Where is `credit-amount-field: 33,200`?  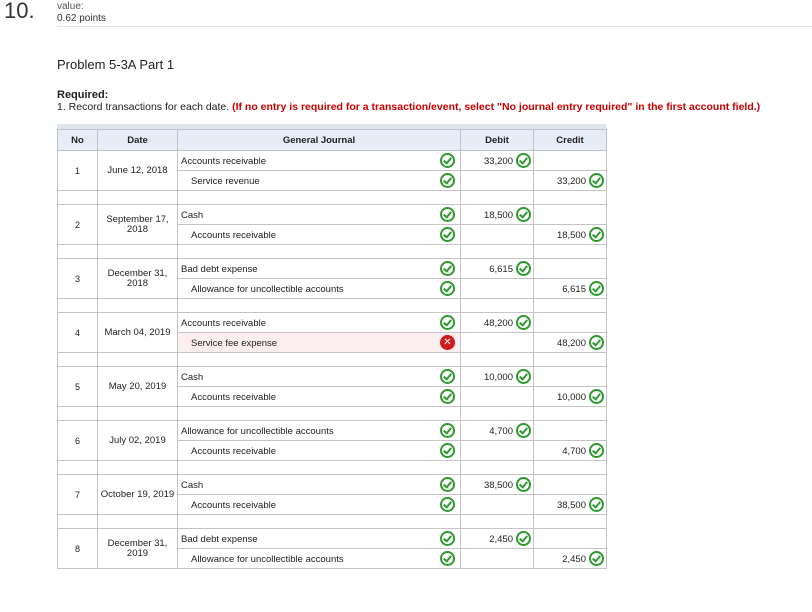 credit-amount-field: 33,200 is located at coordinates (570, 180).